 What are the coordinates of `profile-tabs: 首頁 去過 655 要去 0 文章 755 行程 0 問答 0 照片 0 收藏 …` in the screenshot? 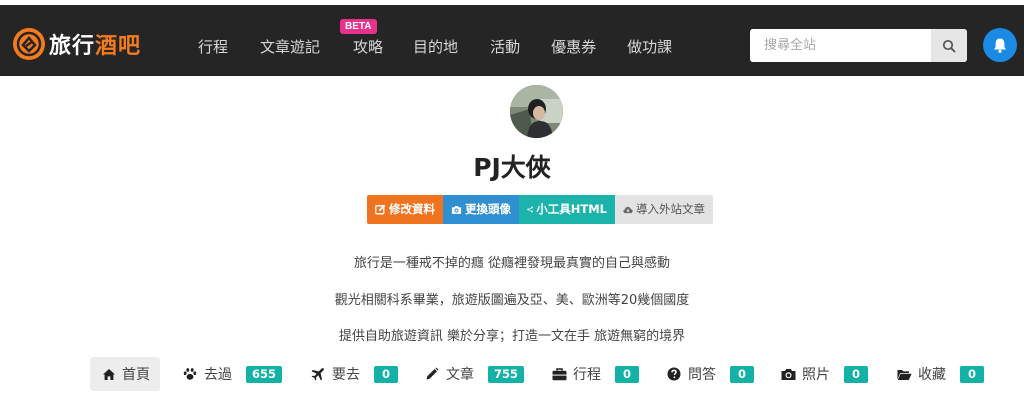 It's located at (512, 374).